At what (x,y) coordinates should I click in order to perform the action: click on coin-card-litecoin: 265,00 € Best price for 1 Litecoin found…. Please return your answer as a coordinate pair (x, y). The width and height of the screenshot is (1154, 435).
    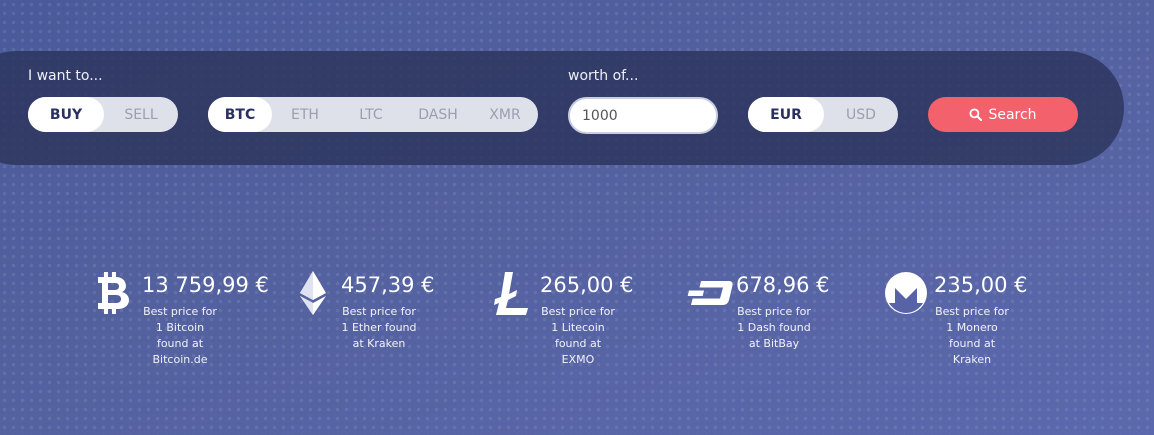
    Looking at the image, I should click on (580, 325).